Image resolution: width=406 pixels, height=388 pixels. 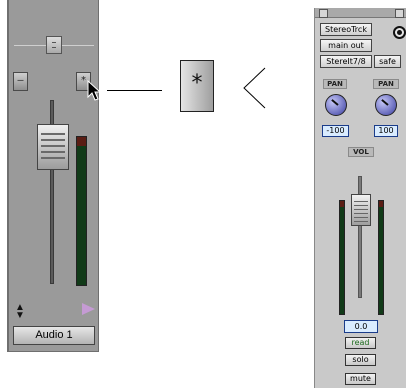 I want to click on volume-value: 0.0, so click(x=361, y=326).